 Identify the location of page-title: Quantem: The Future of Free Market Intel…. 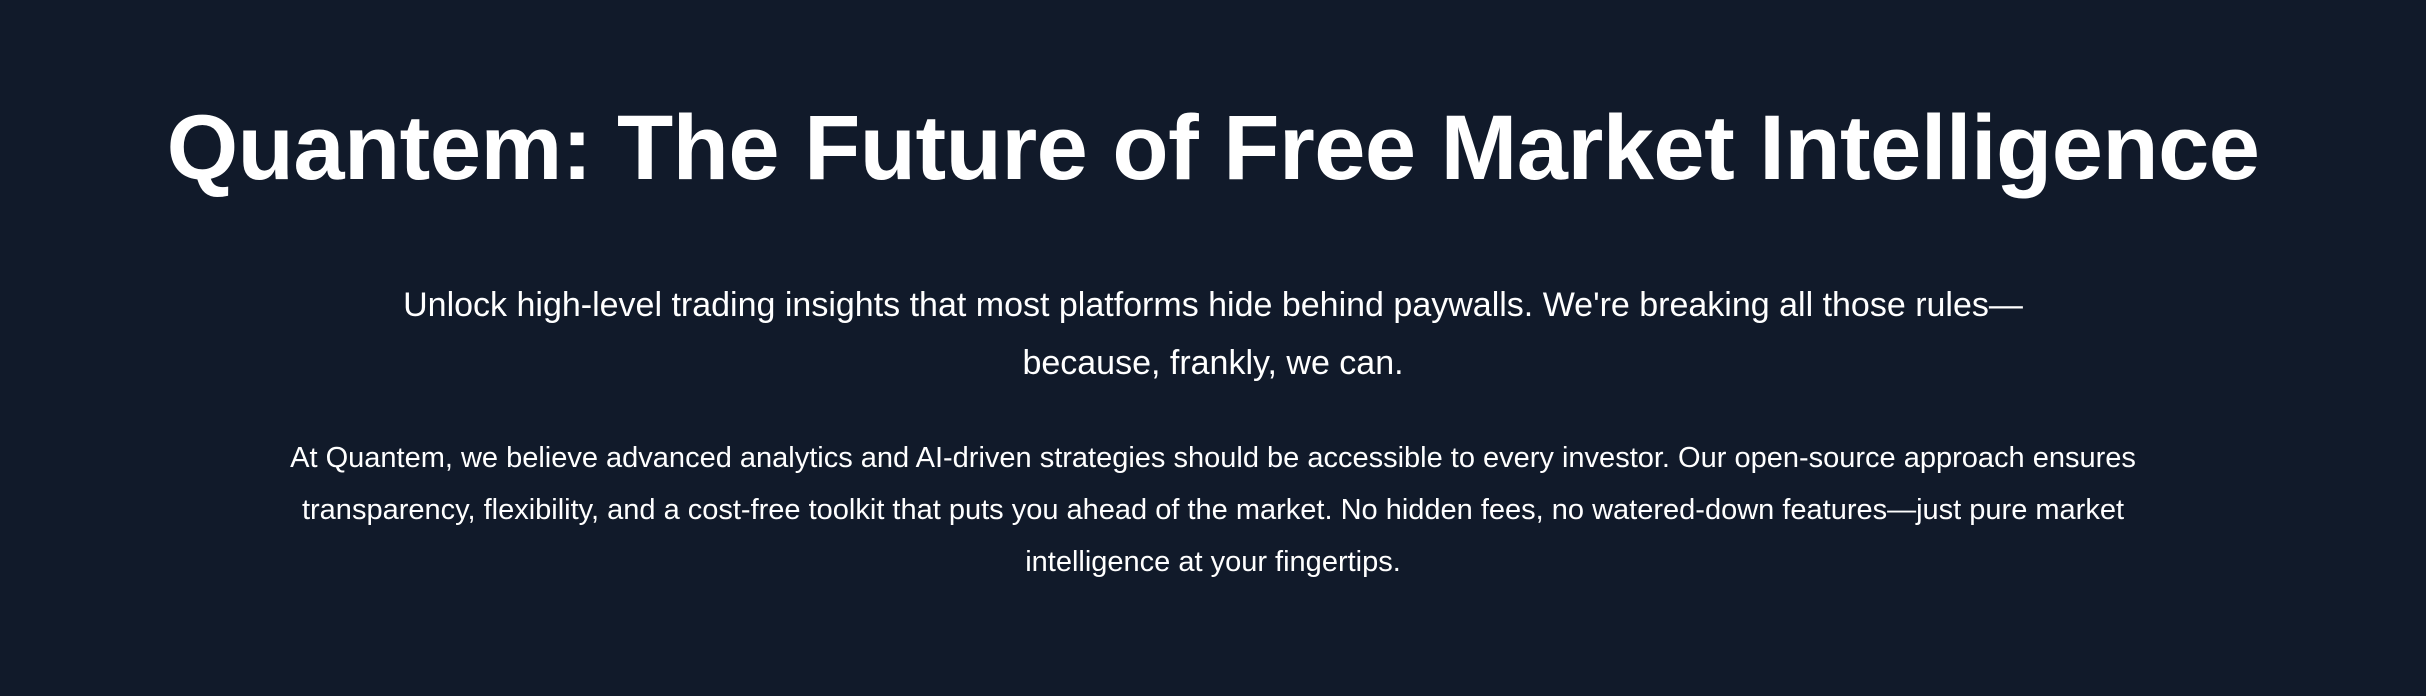
(1213, 148).